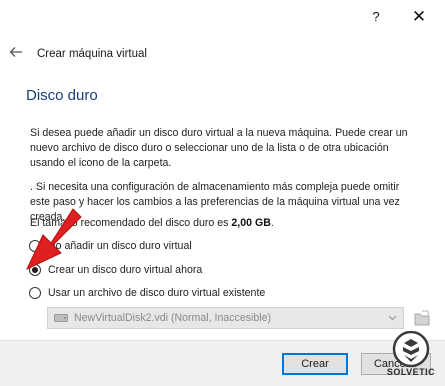 The width and height of the screenshot is (445, 386). I want to click on chevron-down-icon, so click(392, 318).